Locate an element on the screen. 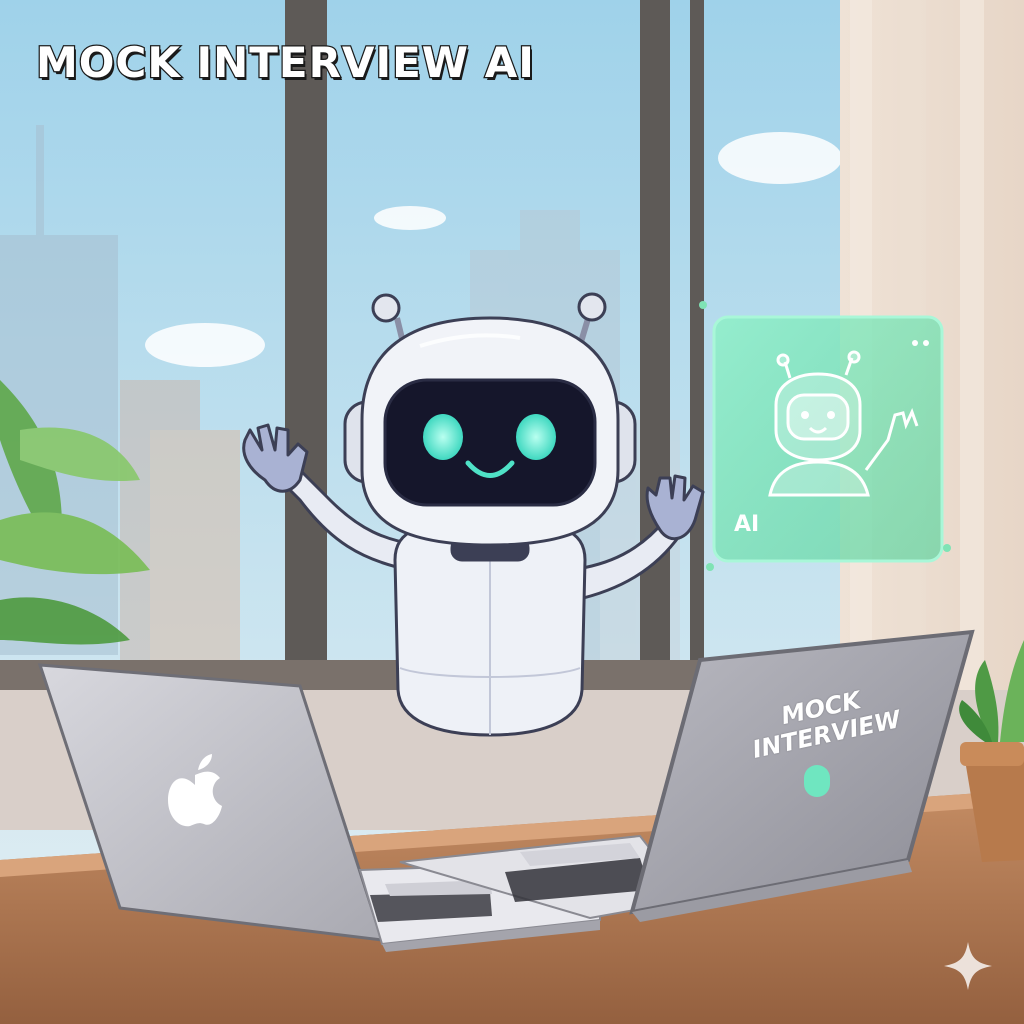 The width and height of the screenshot is (1024, 1024). hologram-label: AI is located at coordinates (747, 524).